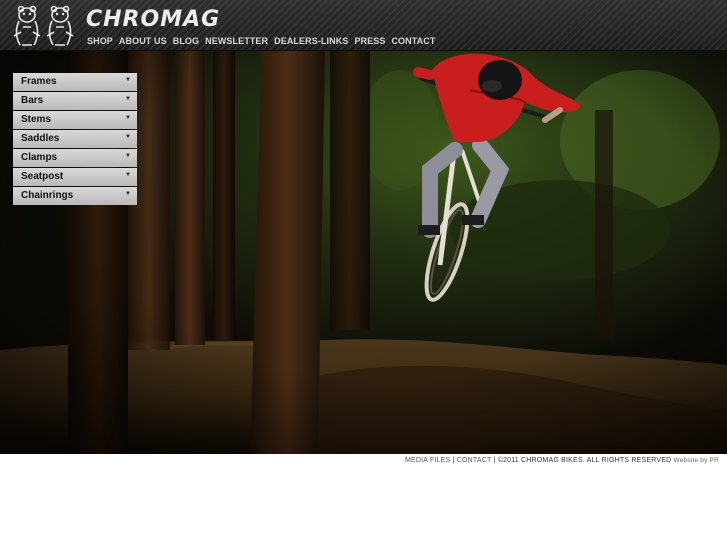 Image resolution: width=727 pixels, height=545 pixels. Describe the element at coordinates (100, 41) in the screenshot. I see `nav-shop: SHOP` at that location.